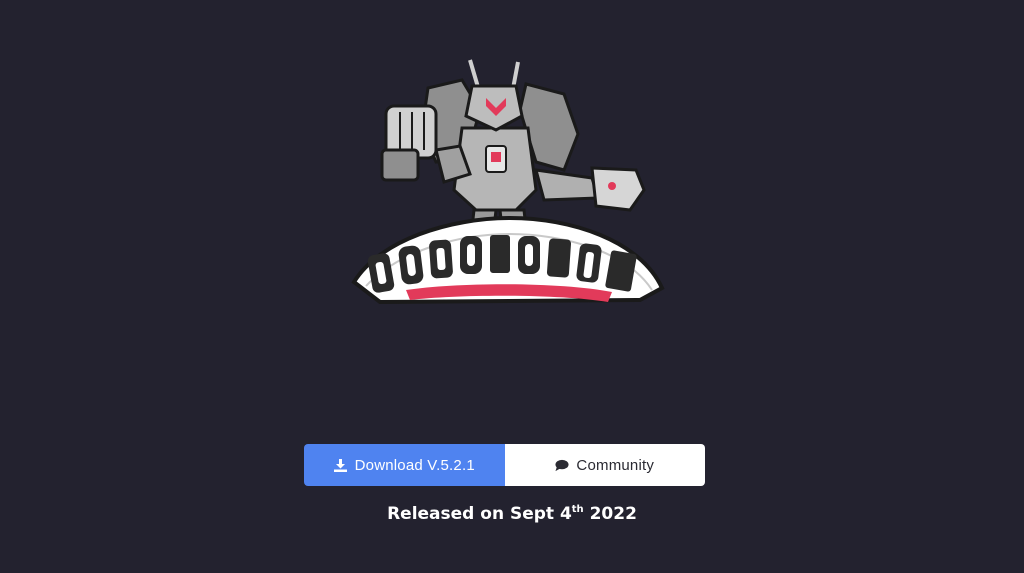 Image resolution: width=1024 pixels, height=573 pixels. What do you see at coordinates (610, 514) in the screenshot?
I see `release-year: 2022` at bounding box center [610, 514].